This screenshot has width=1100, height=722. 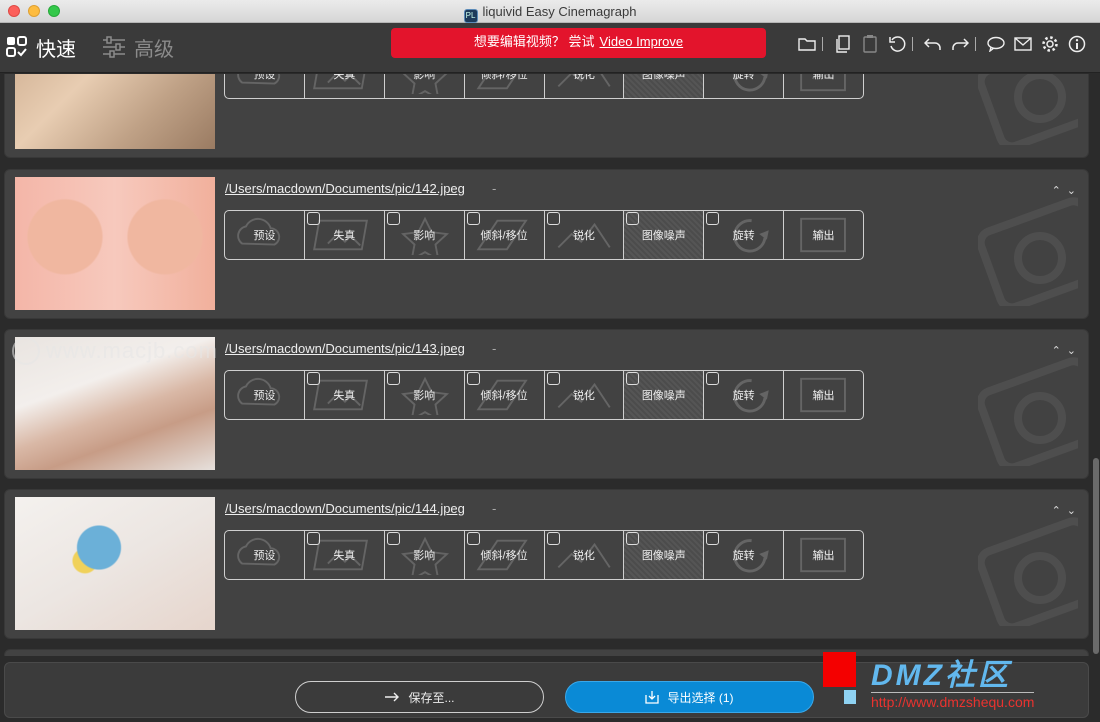 What do you see at coordinates (897, 44) in the screenshot?
I see `reset-icon` at bounding box center [897, 44].